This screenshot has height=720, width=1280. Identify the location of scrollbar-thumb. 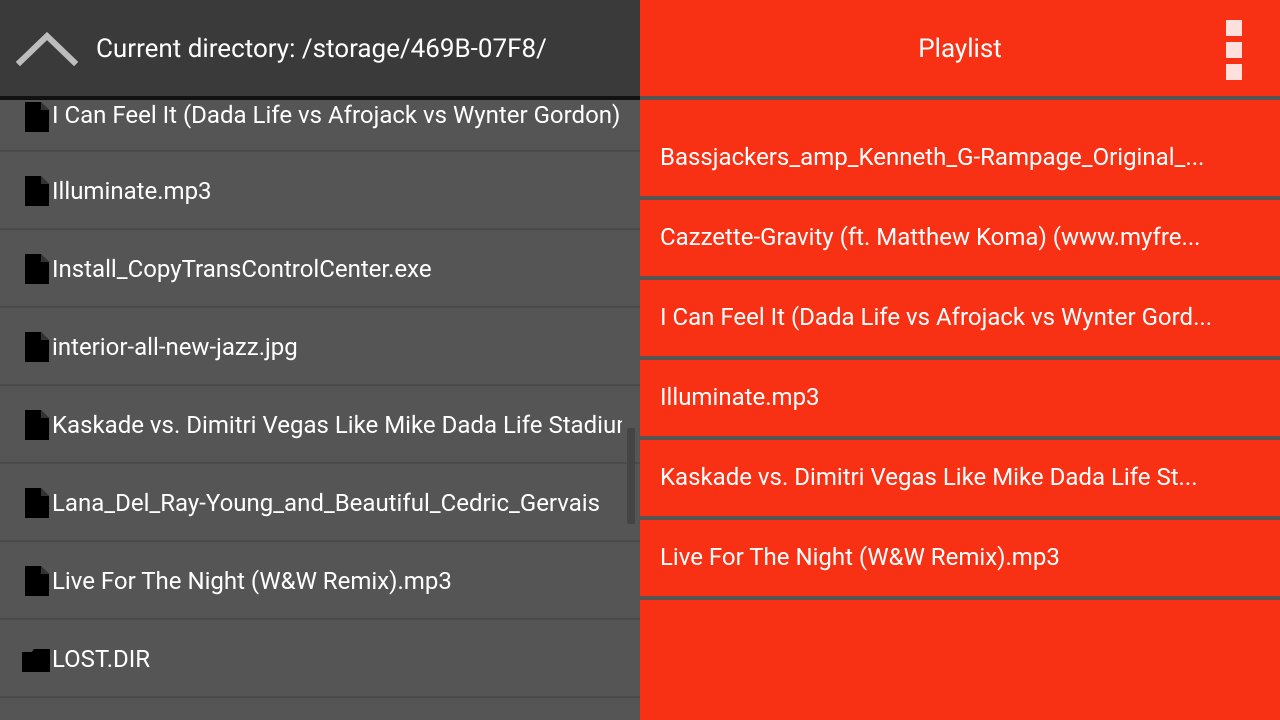
(631, 476).